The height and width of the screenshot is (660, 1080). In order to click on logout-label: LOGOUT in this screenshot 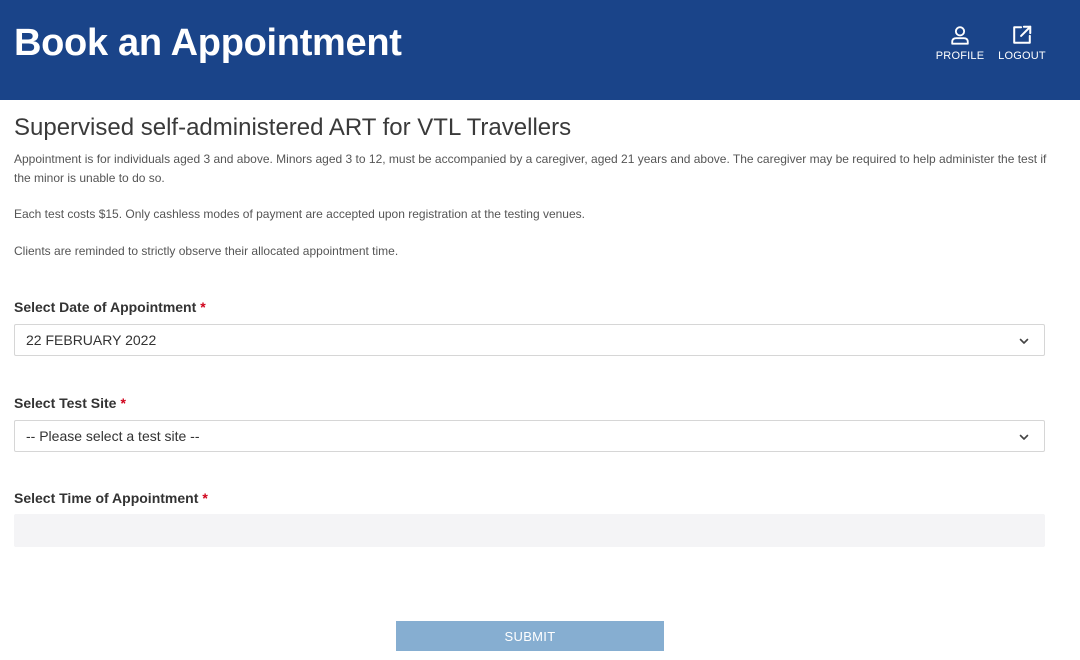, I will do `click(1022, 56)`.